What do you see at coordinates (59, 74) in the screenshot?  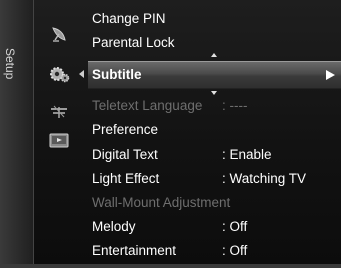 I see `gear-icon` at bounding box center [59, 74].